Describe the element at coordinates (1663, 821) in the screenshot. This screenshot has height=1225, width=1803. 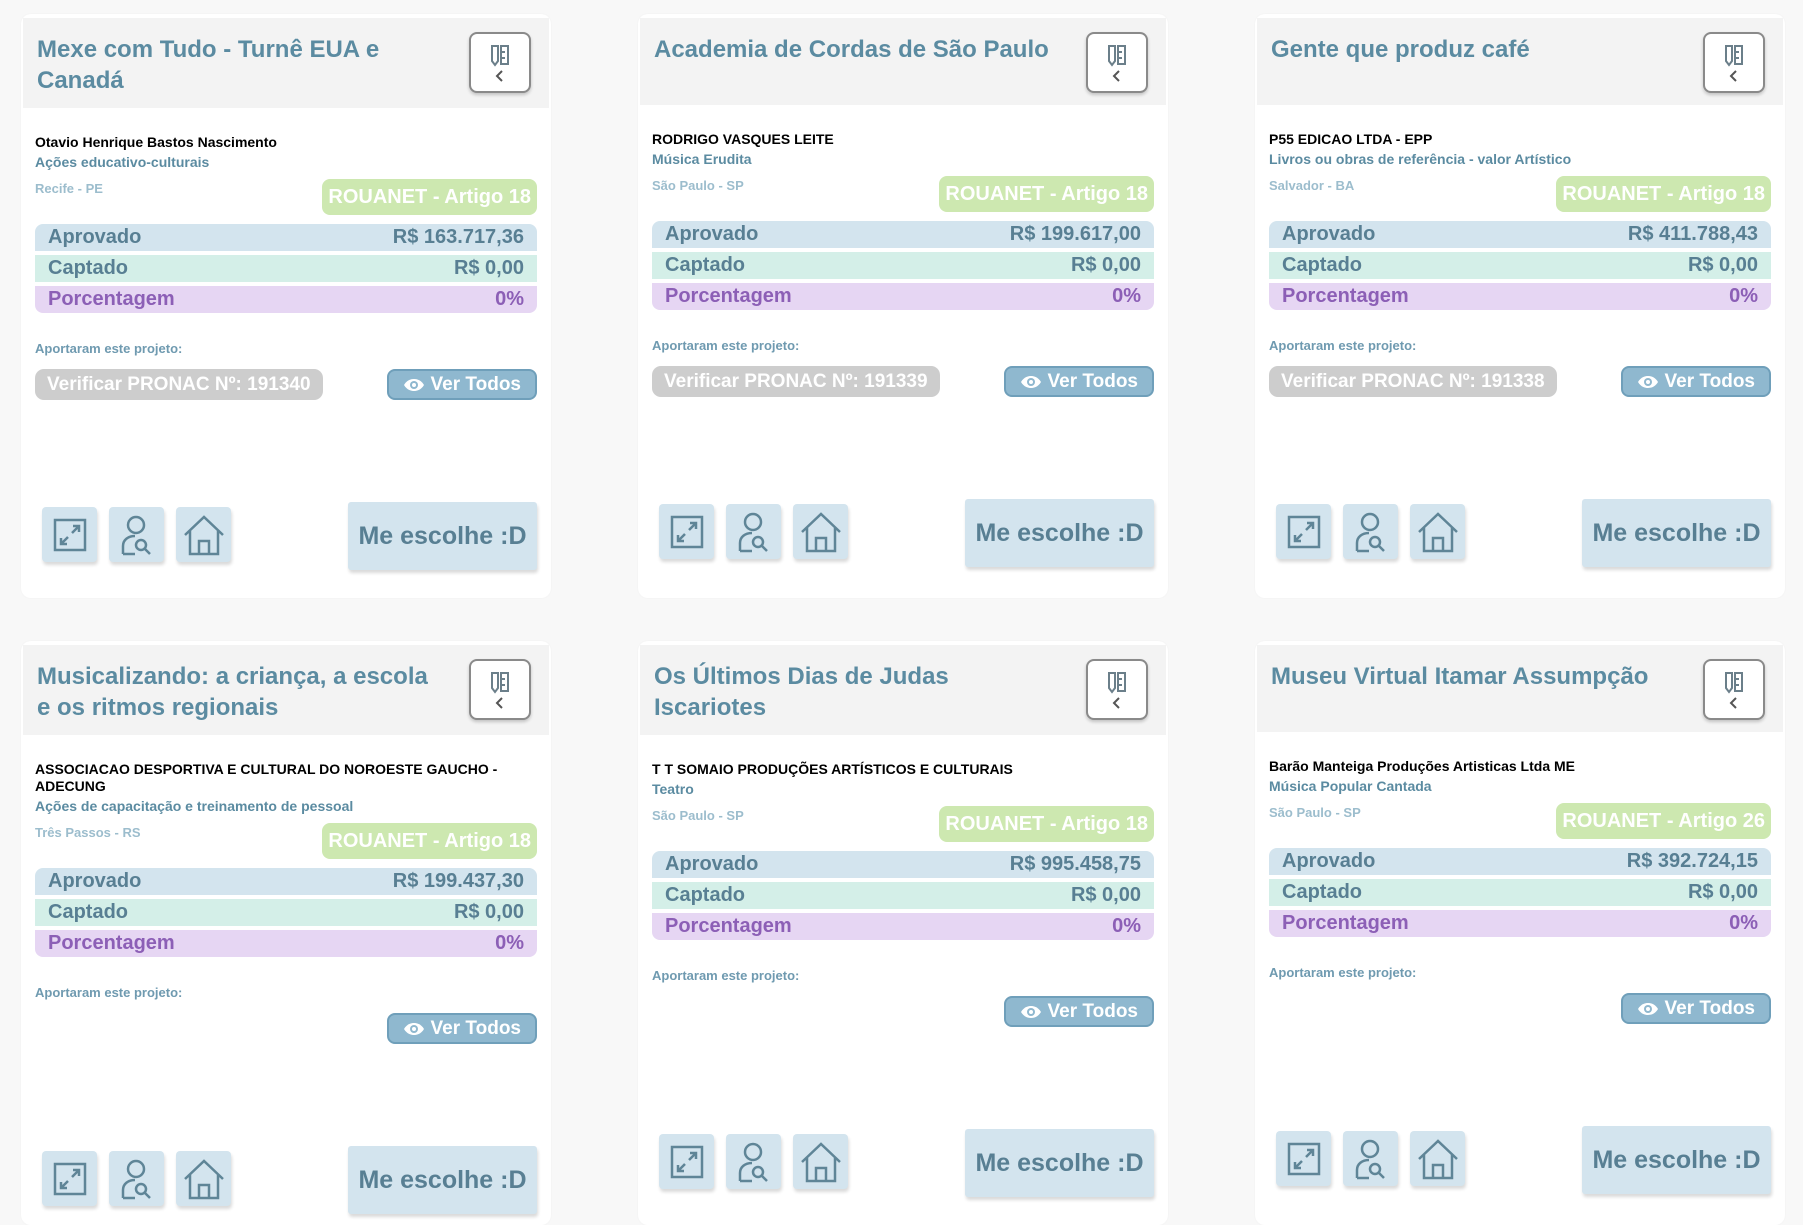
I see `law-badge: ROUANET - Artigo 26` at that location.